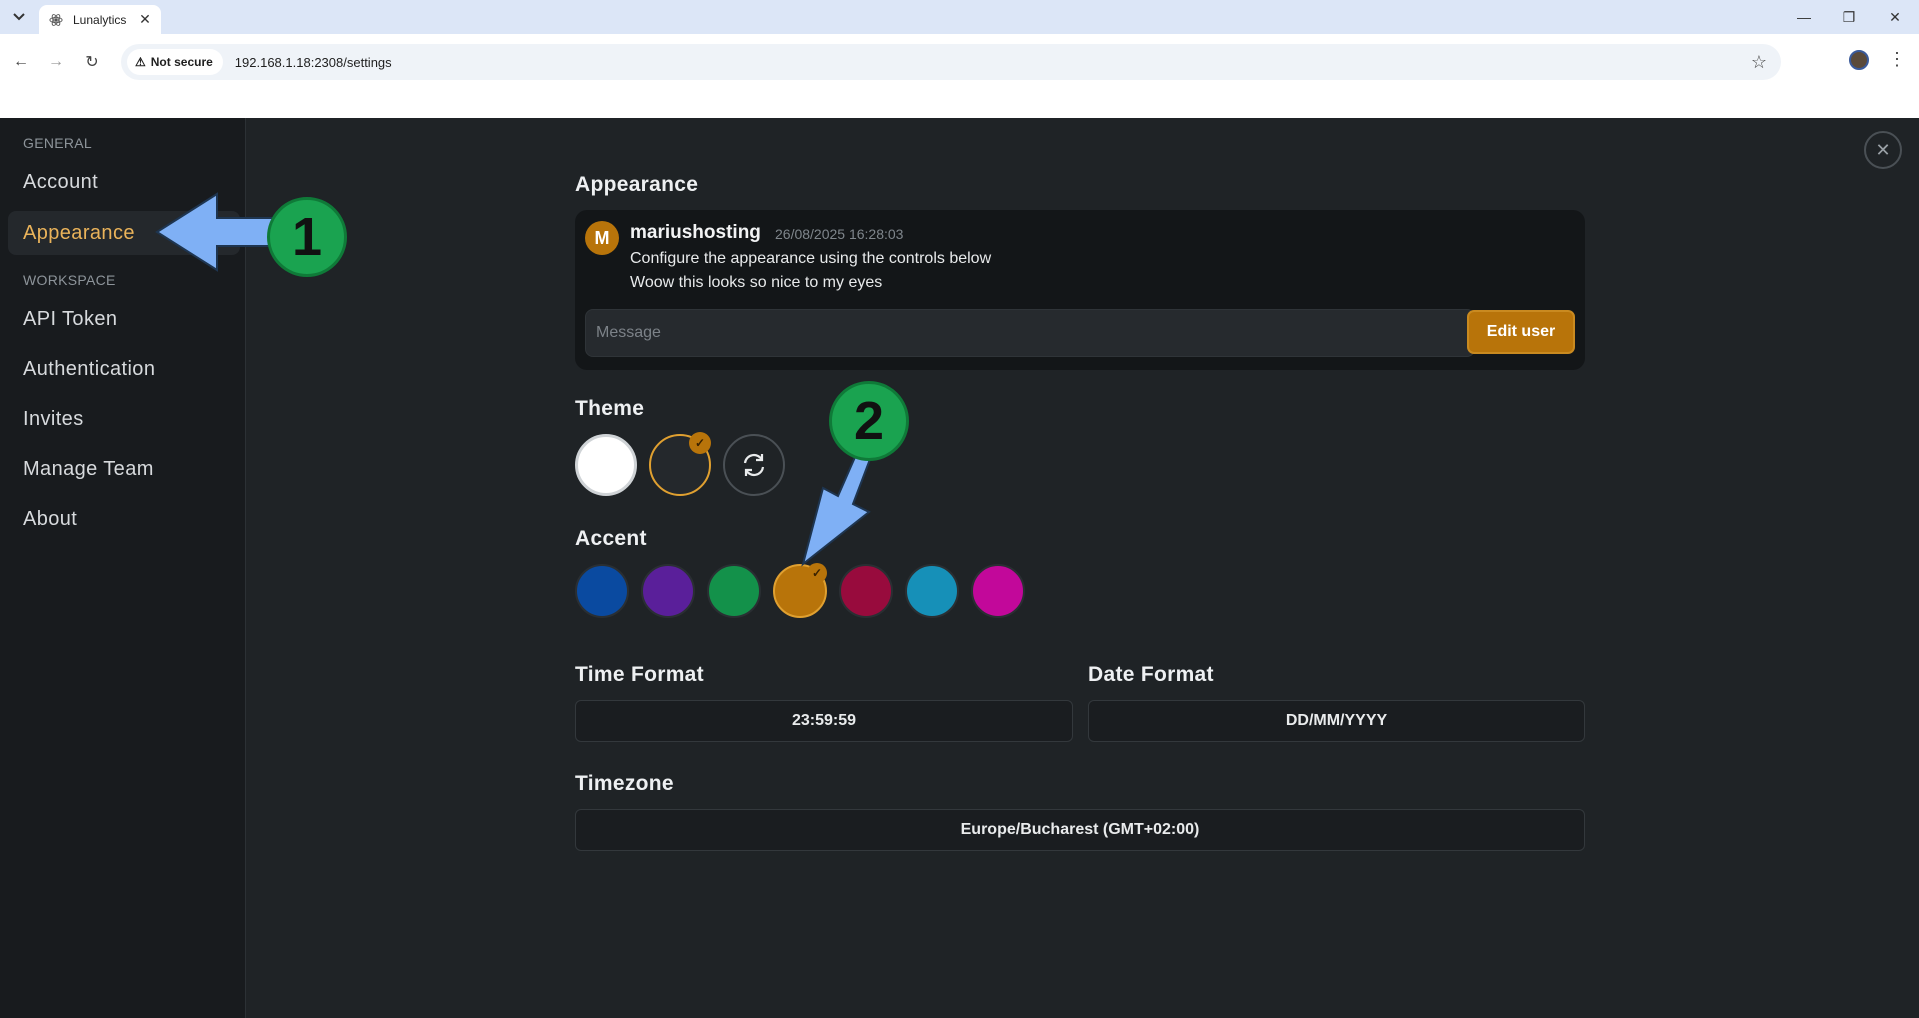 The height and width of the screenshot is (1018, 1919). What do you see at coordinates (756, 282) in the screenshot?
I see `message-line-2: Woow this looks so nice to my eyes` at bounding box center [756, 282].